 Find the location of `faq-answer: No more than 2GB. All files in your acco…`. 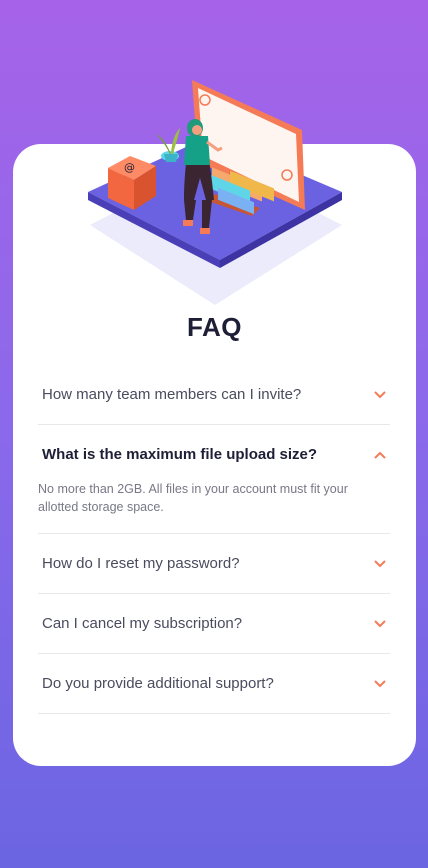

faq-answer: No more than 2GB. All files in your acco… is located at coordinates (193, 498).